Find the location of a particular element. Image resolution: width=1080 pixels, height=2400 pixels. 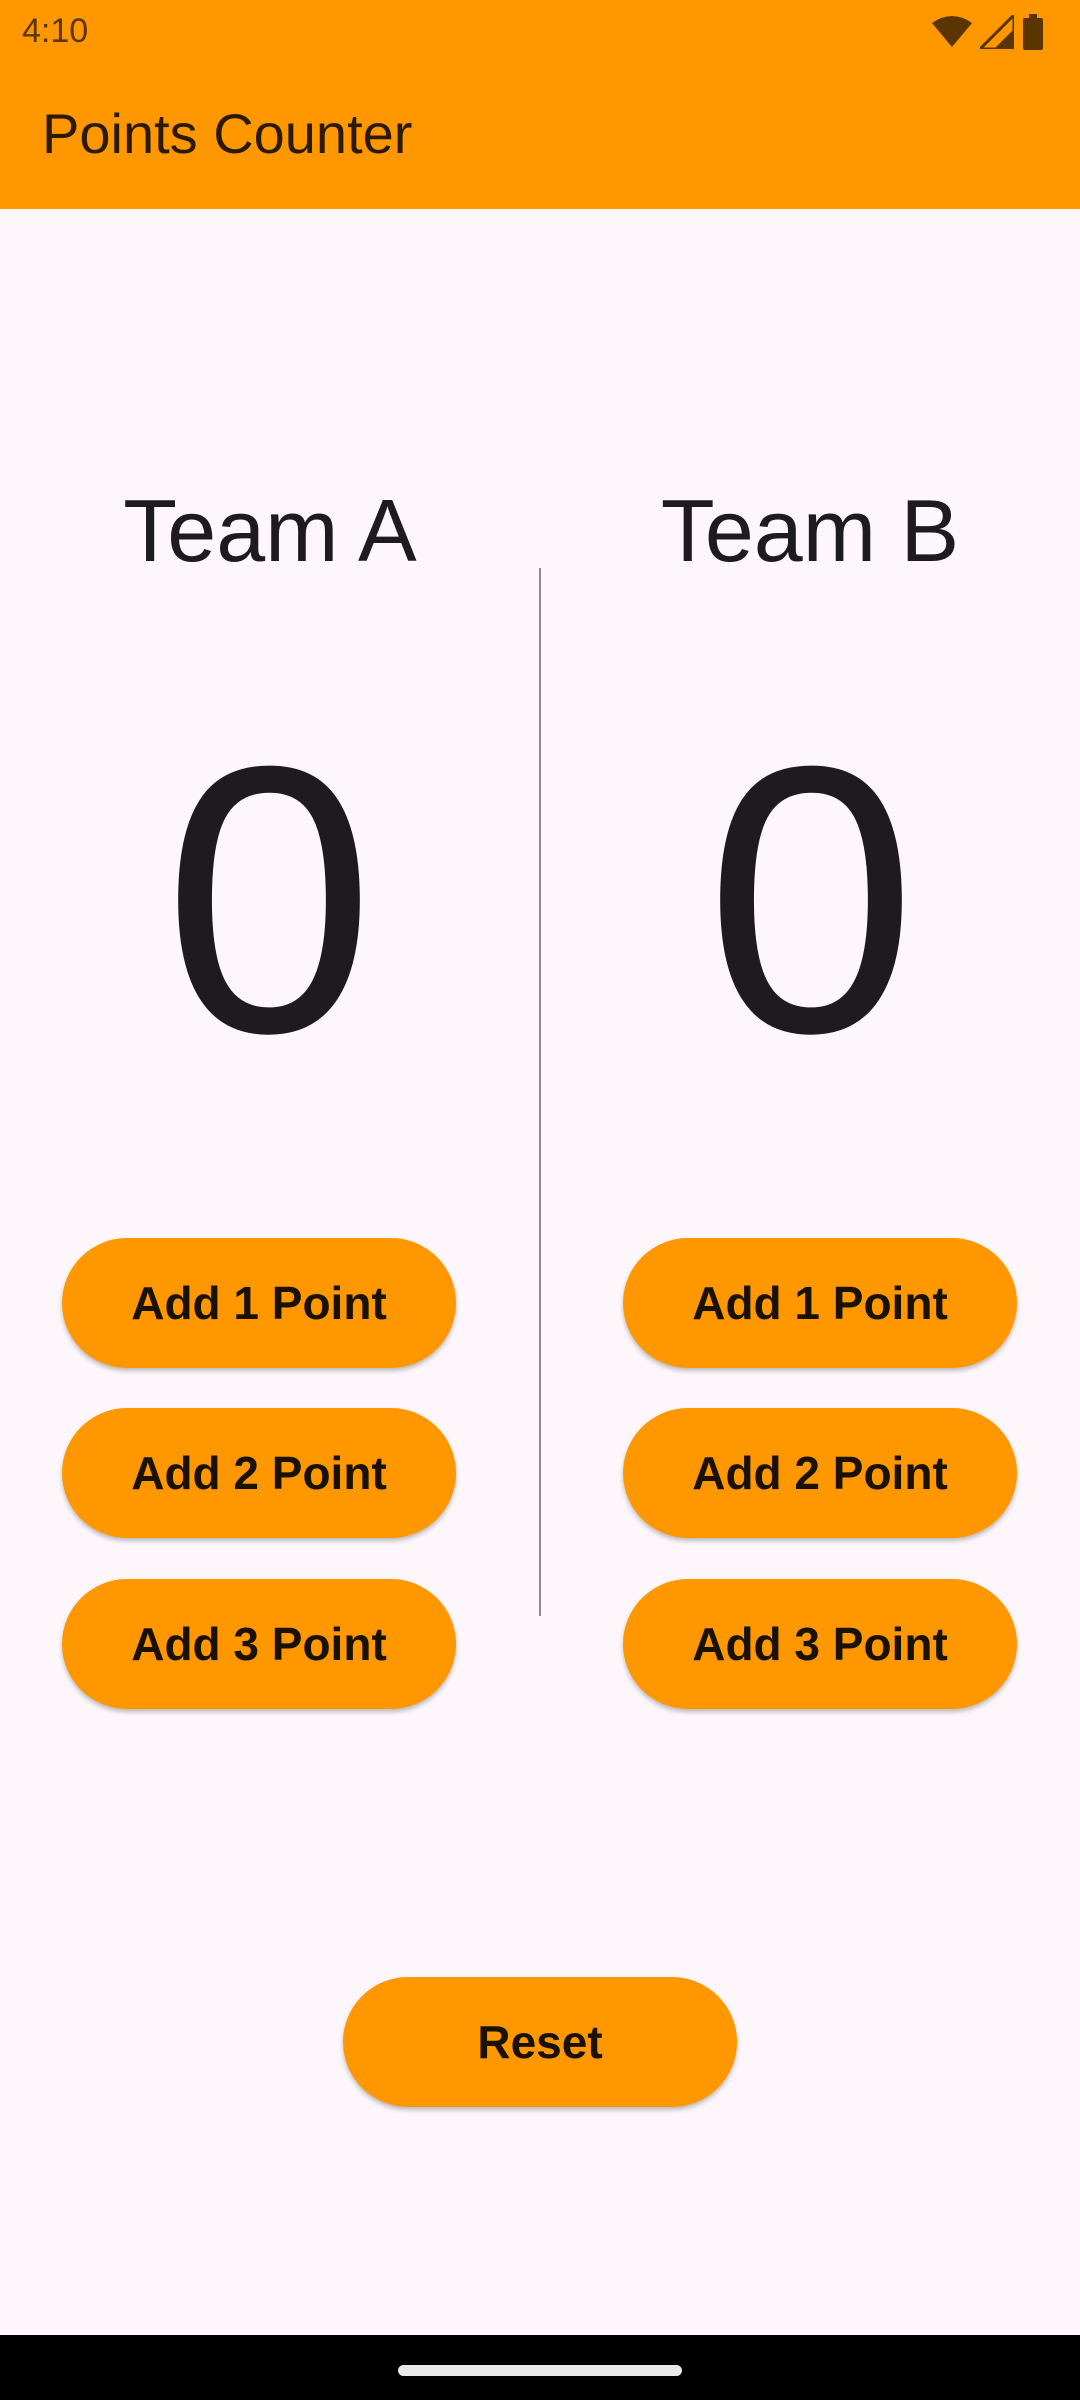

app-bar: Points Counter is located at coordinates (540, 136).